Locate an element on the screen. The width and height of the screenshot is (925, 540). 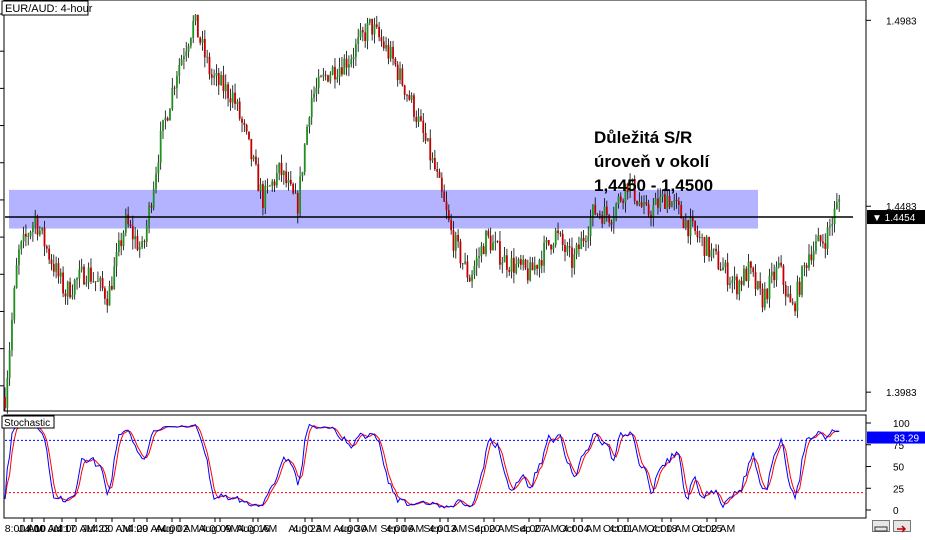
stochastic-axis-label: 100 is located at coordinates (901, 424).